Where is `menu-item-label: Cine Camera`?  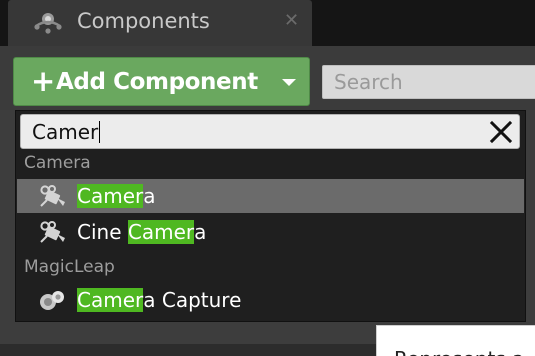 menu-item-label: Cine Camera is located at coordinates (141, 232).